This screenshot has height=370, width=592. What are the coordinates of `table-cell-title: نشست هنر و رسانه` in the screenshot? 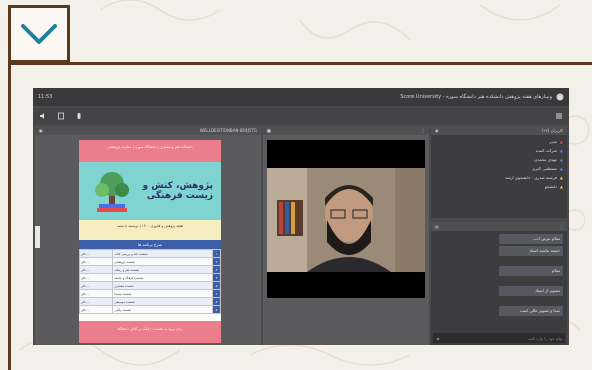 It's located at (162, 269).